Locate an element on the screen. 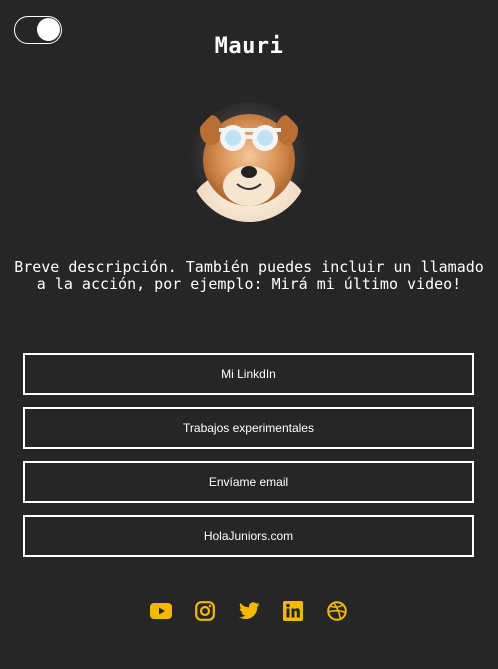 The height and width of the screenshot is (669, 498). dribbble-icon is located at coordinates (337, 611).